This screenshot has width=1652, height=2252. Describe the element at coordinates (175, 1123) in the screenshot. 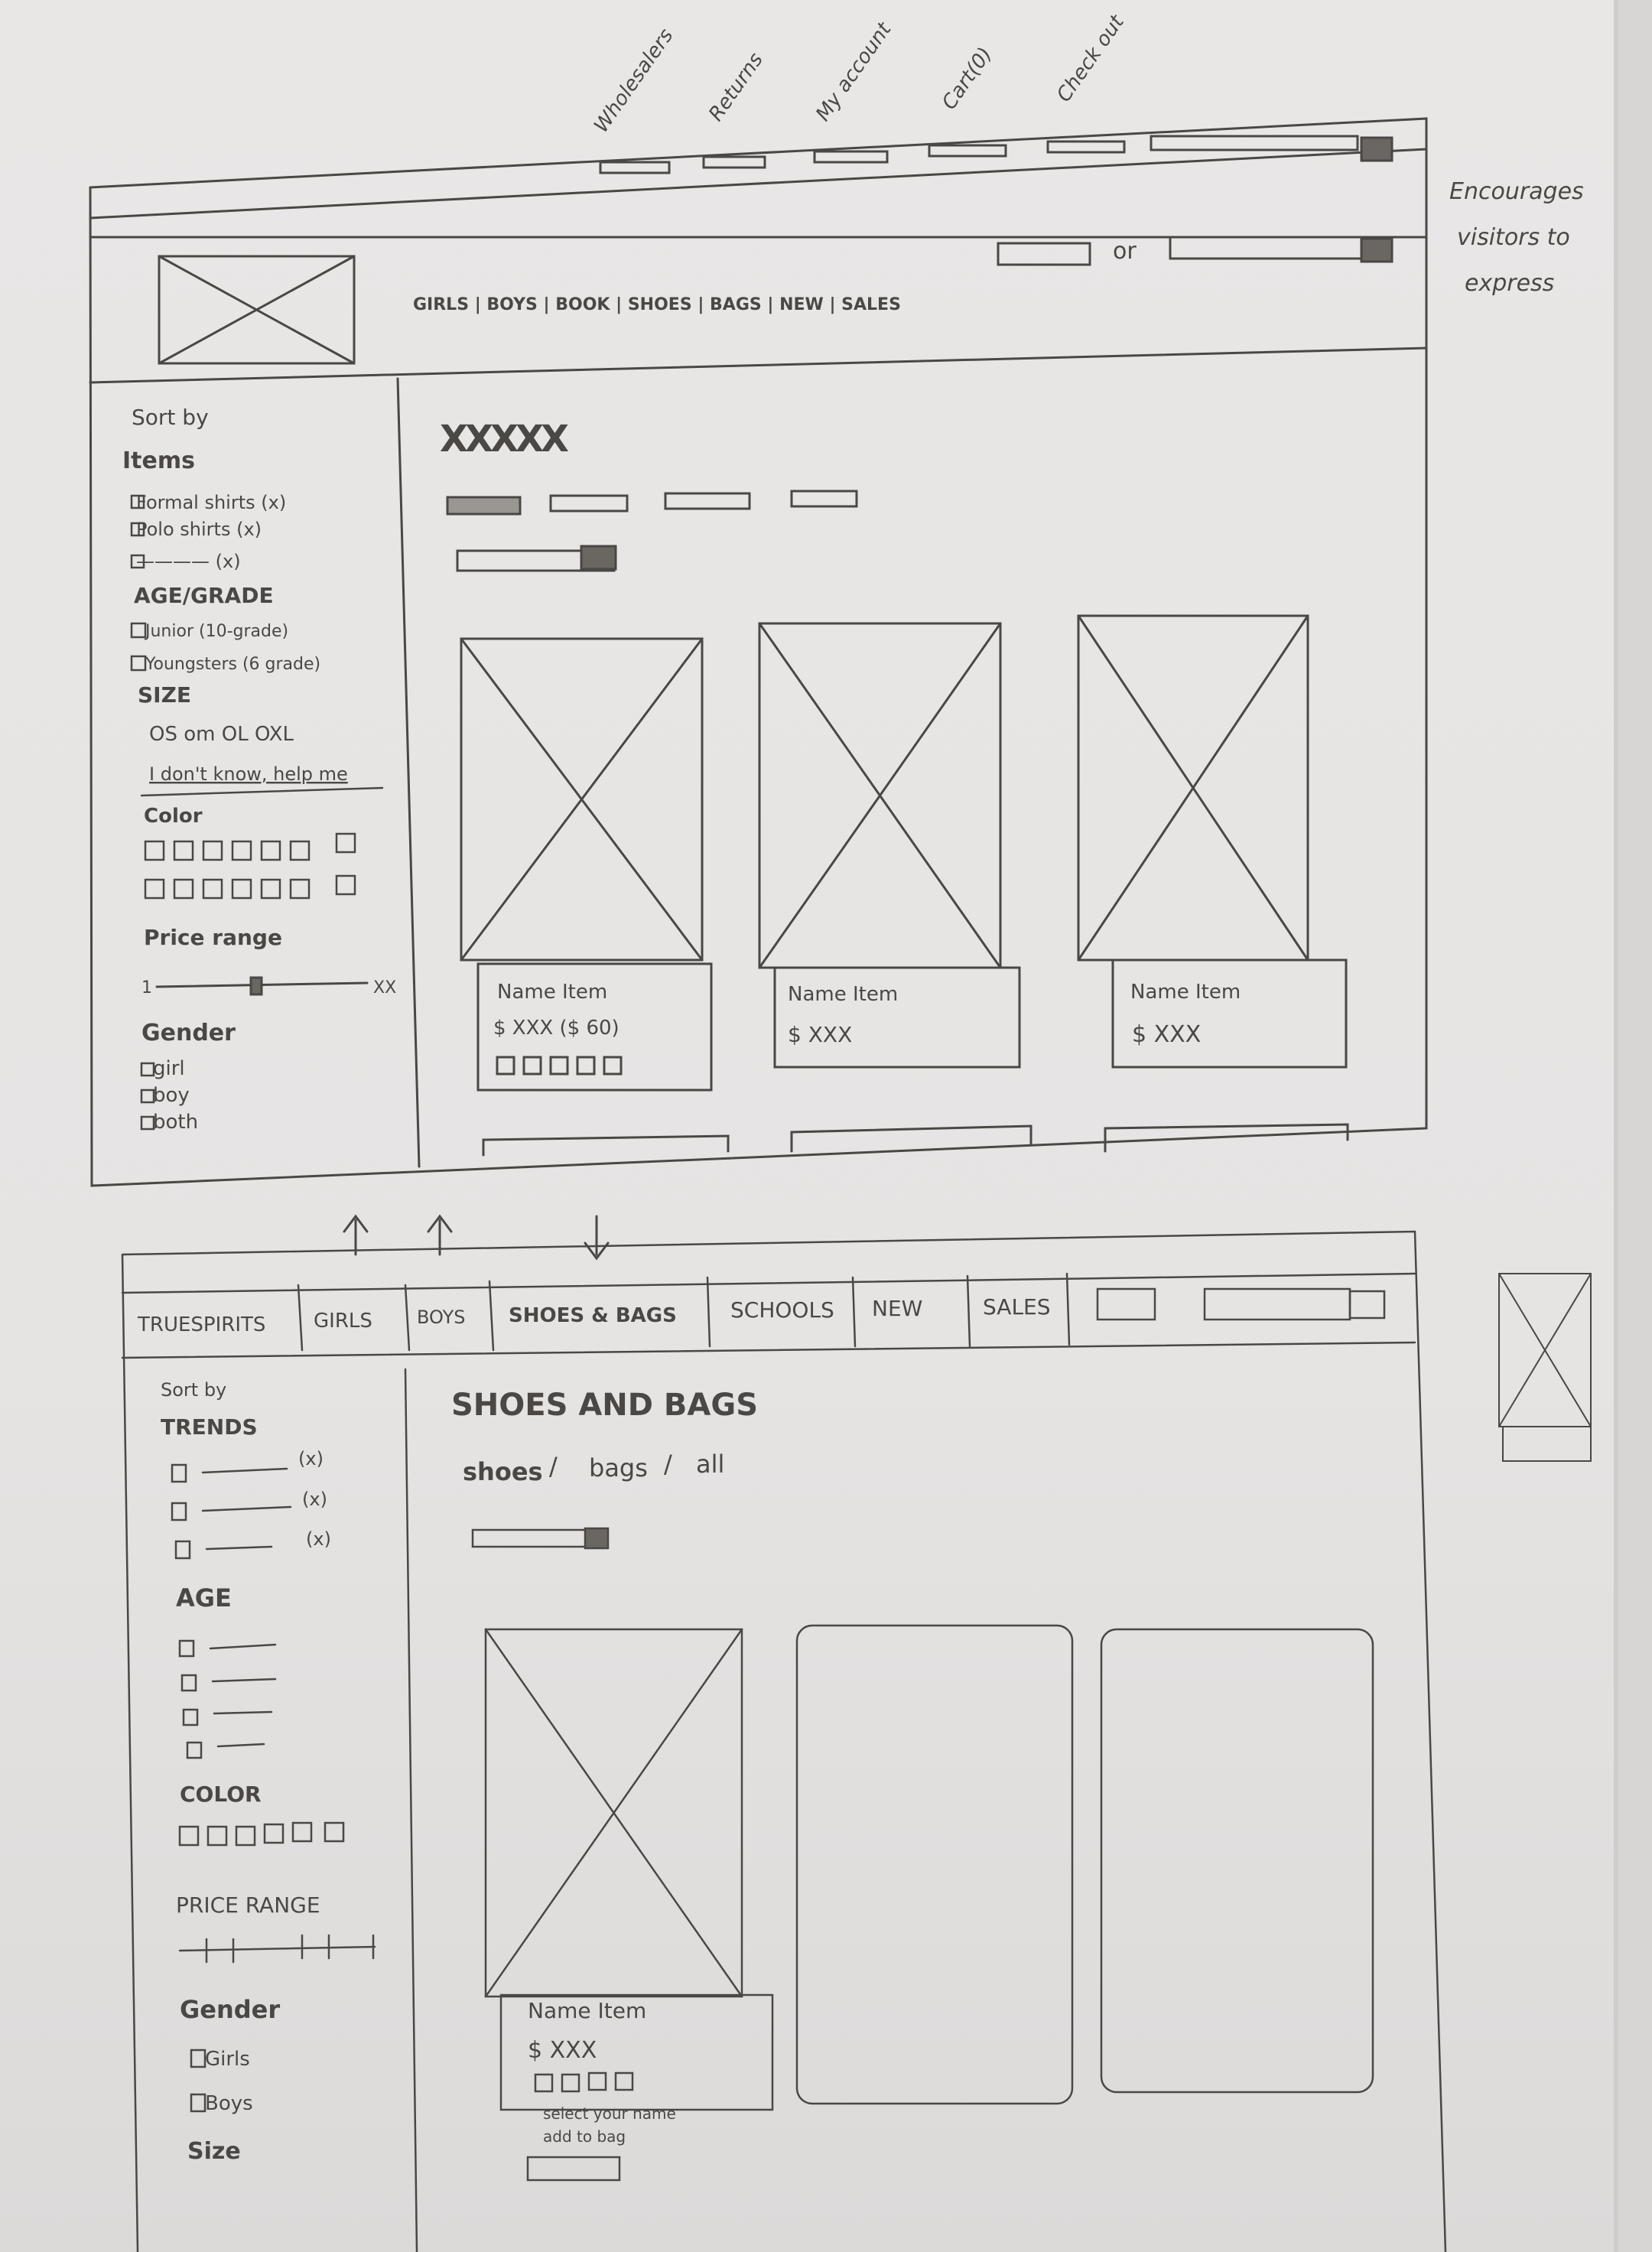

I see `gender-option-3: both` at that location.